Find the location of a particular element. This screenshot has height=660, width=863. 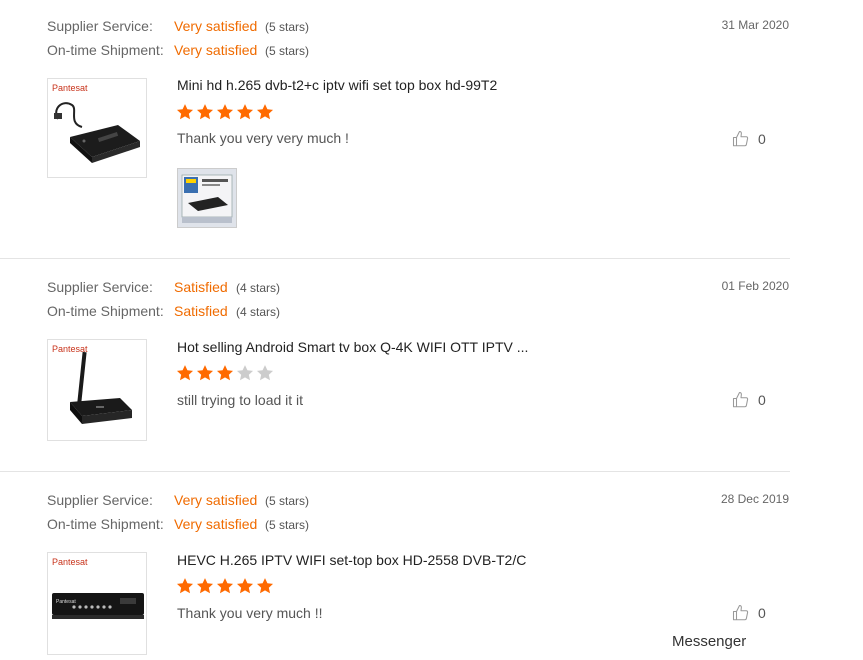

review-photo-image is located at coordinates (207, 198).